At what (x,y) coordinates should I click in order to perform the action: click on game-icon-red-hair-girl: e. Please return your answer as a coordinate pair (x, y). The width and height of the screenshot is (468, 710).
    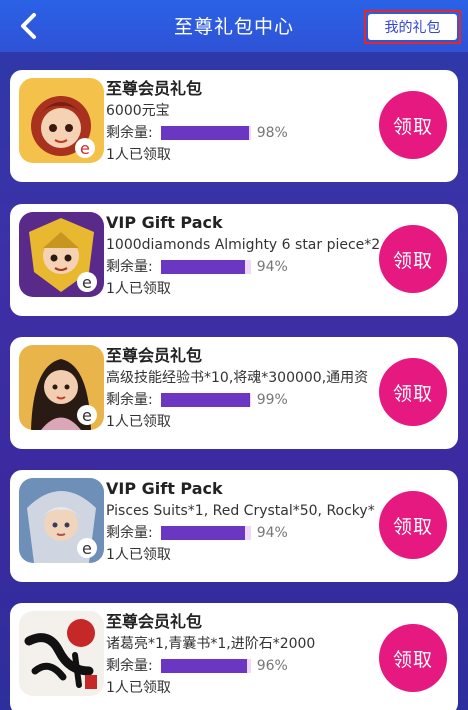
    Looking at the image, I should click on (61, 120).